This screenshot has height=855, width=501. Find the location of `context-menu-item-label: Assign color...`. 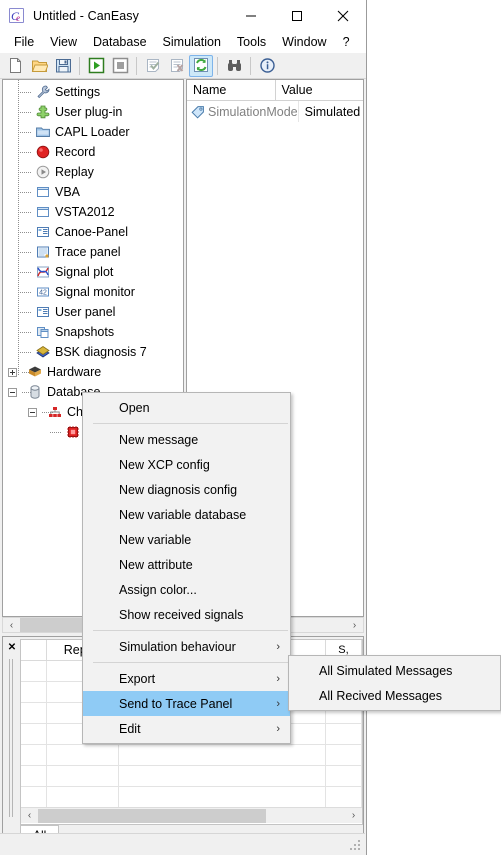

context-menu-item-label: Assign color... is located at coordinates (158, 589).